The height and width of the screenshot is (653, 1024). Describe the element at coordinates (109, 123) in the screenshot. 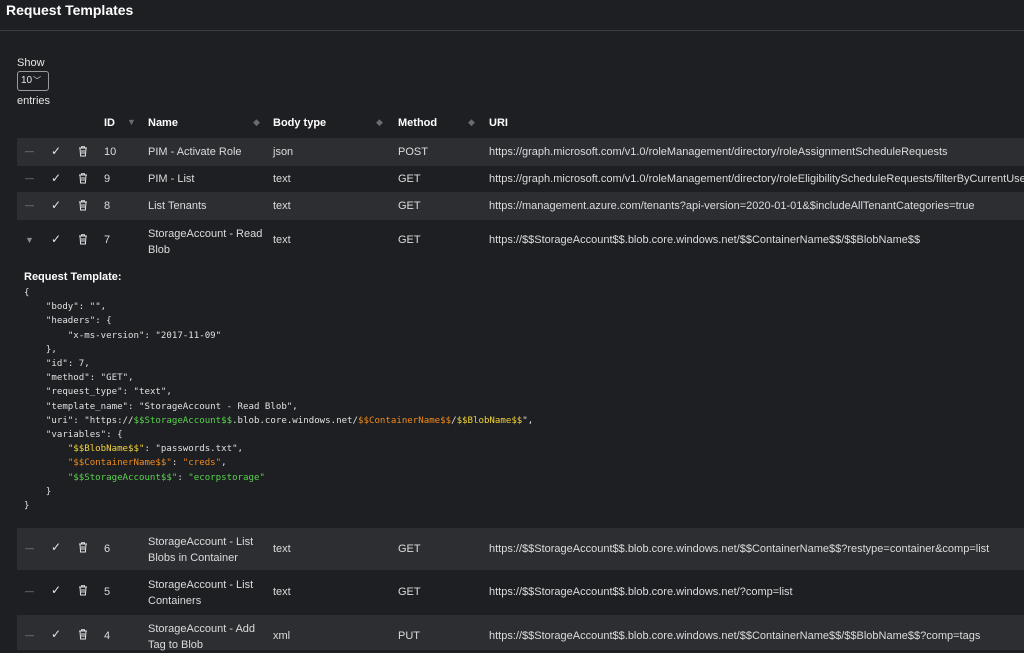

I see `col-header-id: ID` at that location.